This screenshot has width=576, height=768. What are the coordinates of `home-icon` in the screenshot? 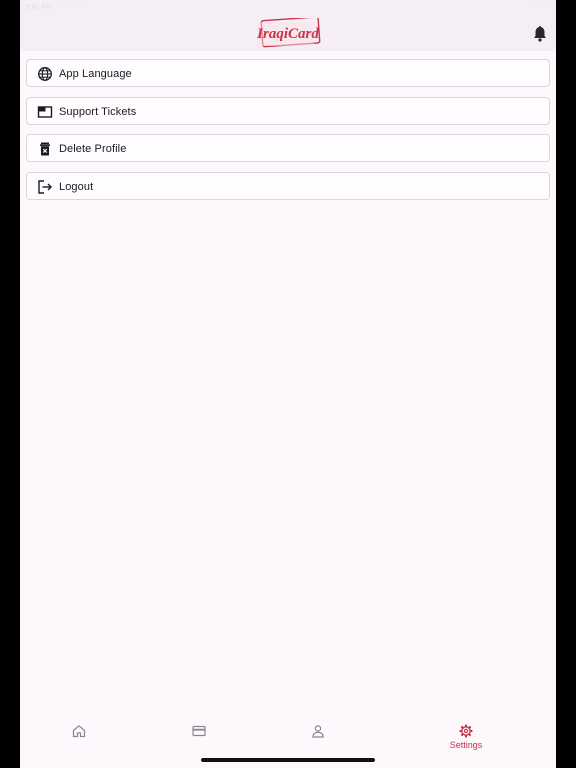 It's located at (79, 731).